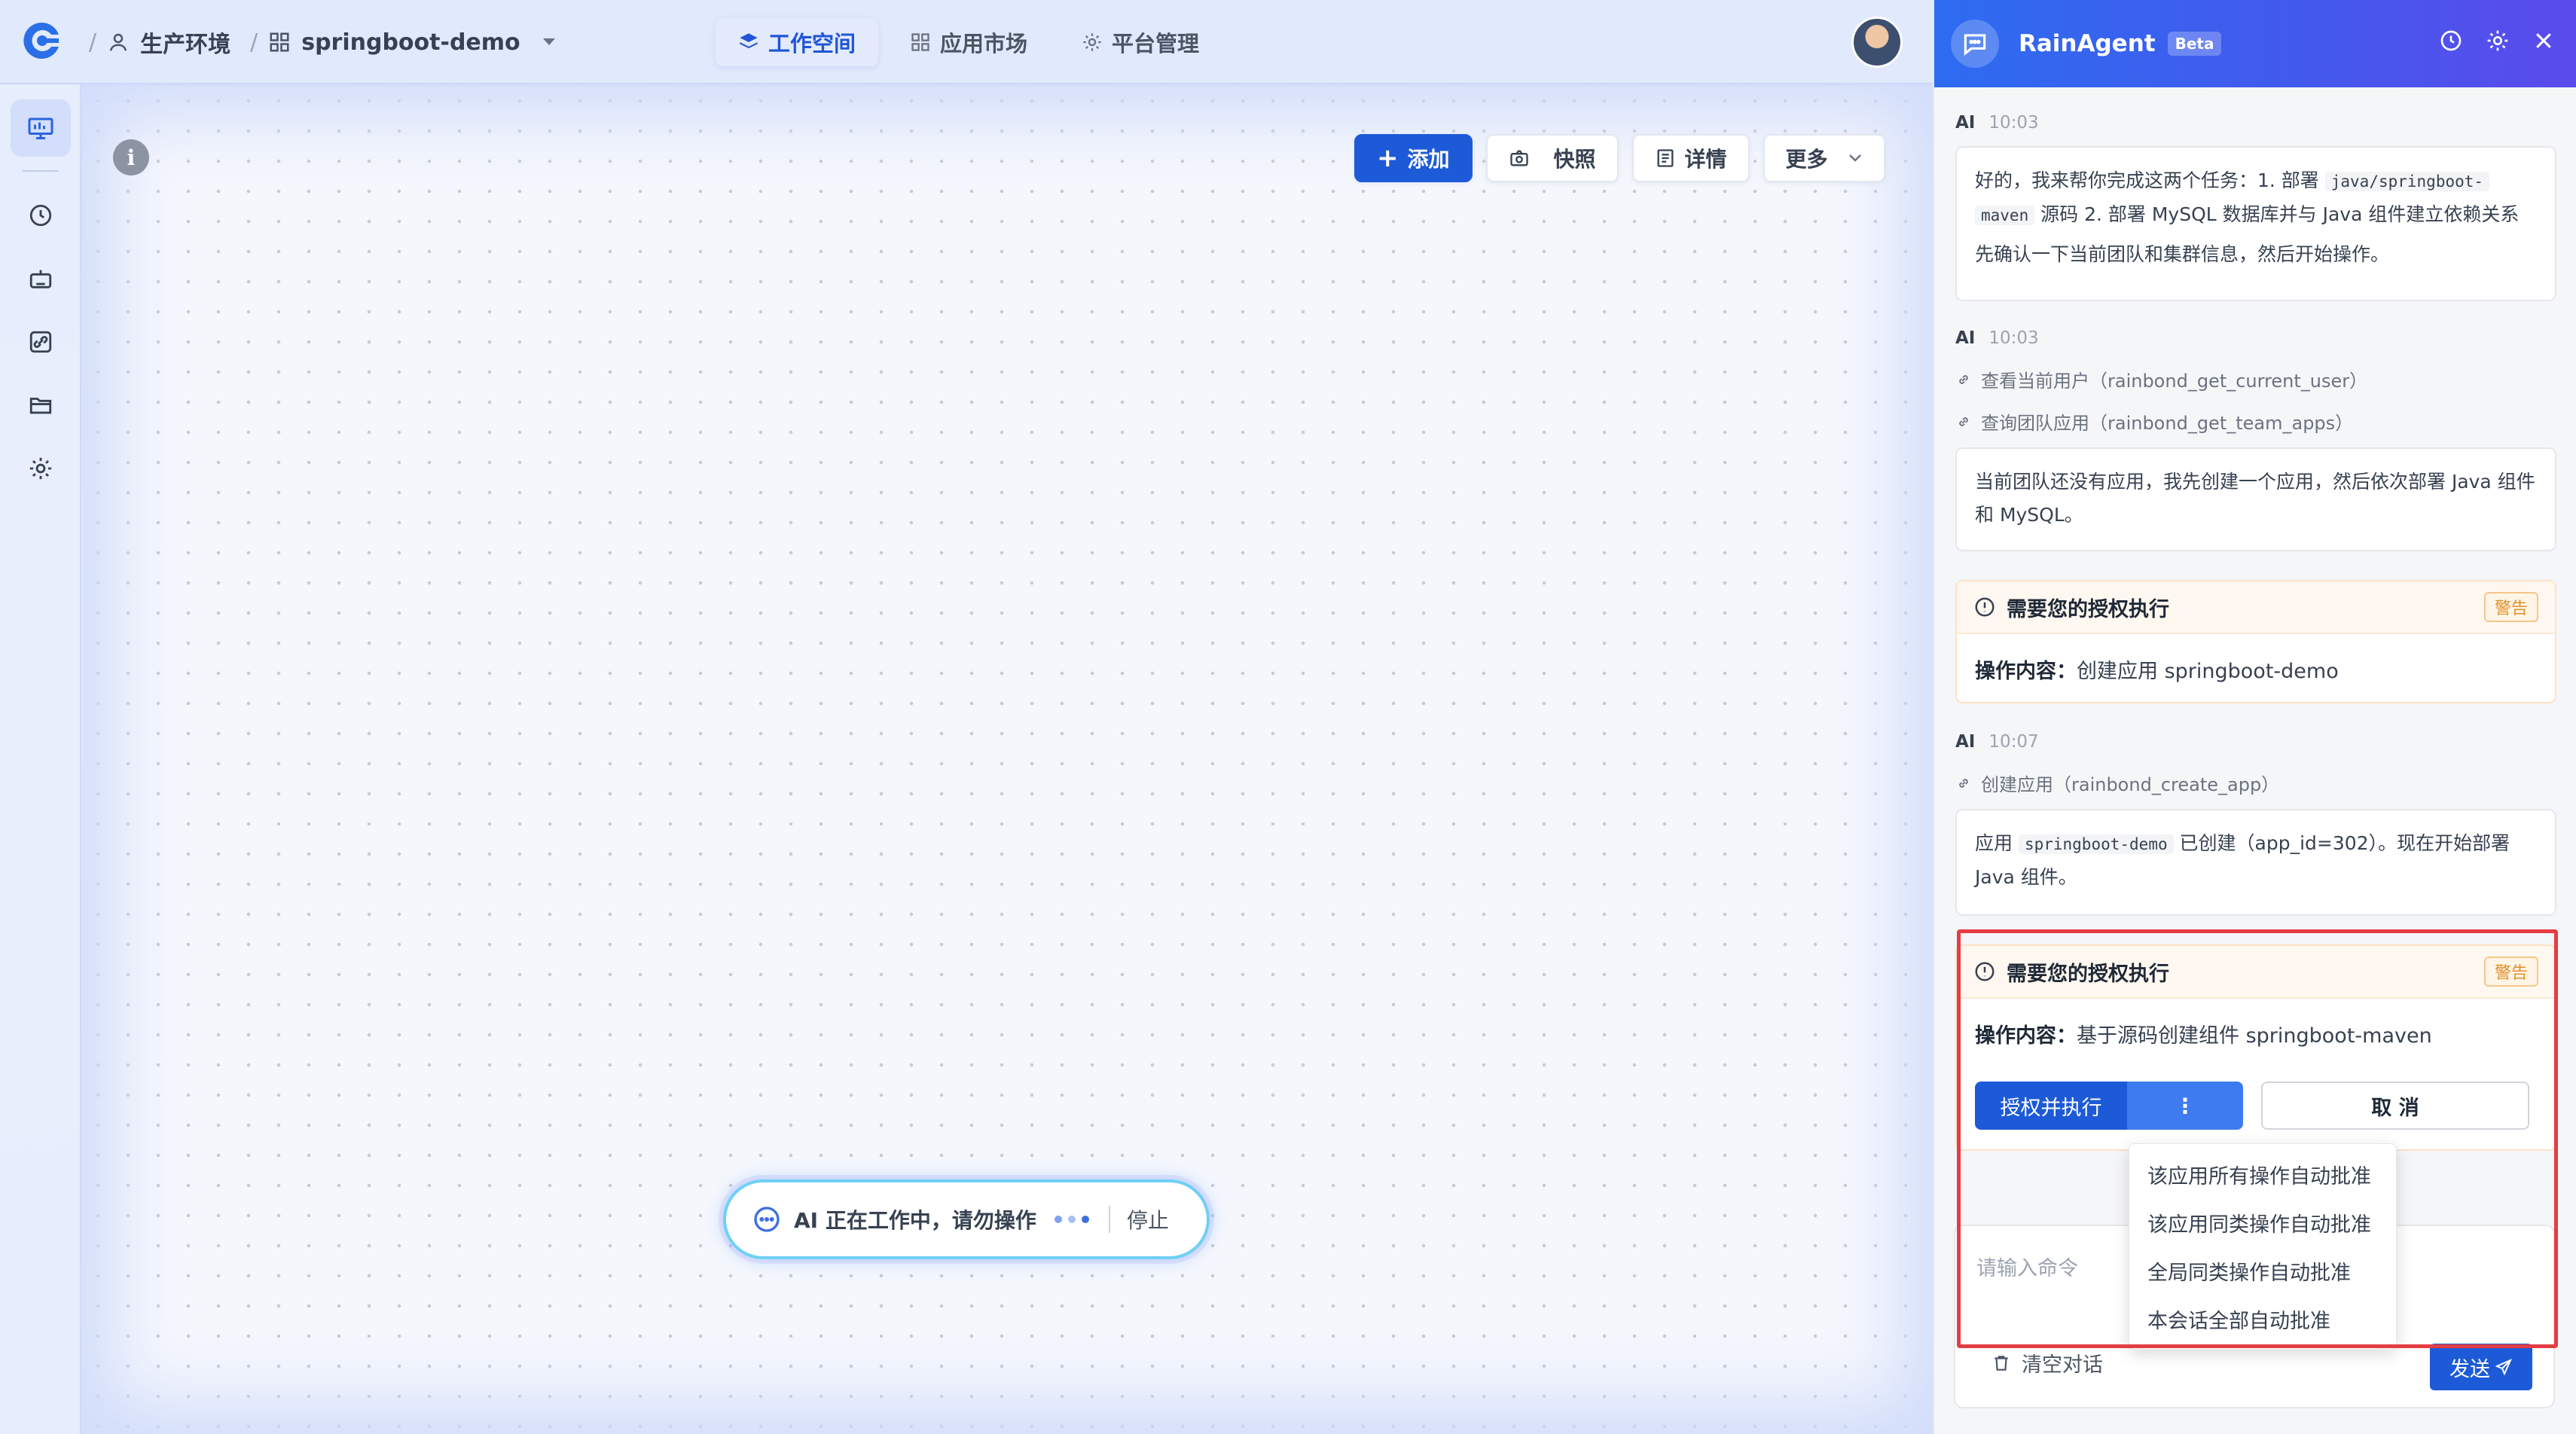 The width and height of the screenshot is (2576, 1434). Describe the element at coordinates (767, 1219) in the screenshot. I see `chat-bubble-icon` at that location.